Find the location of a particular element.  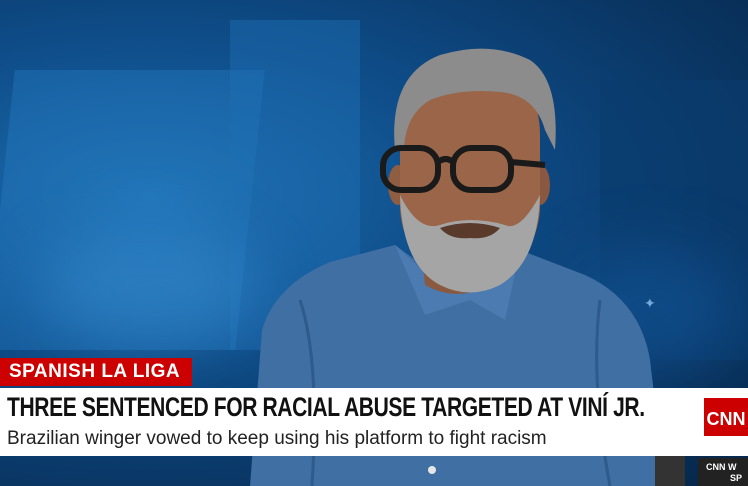

logo-text: CNN is located at coordinates (726, 419).